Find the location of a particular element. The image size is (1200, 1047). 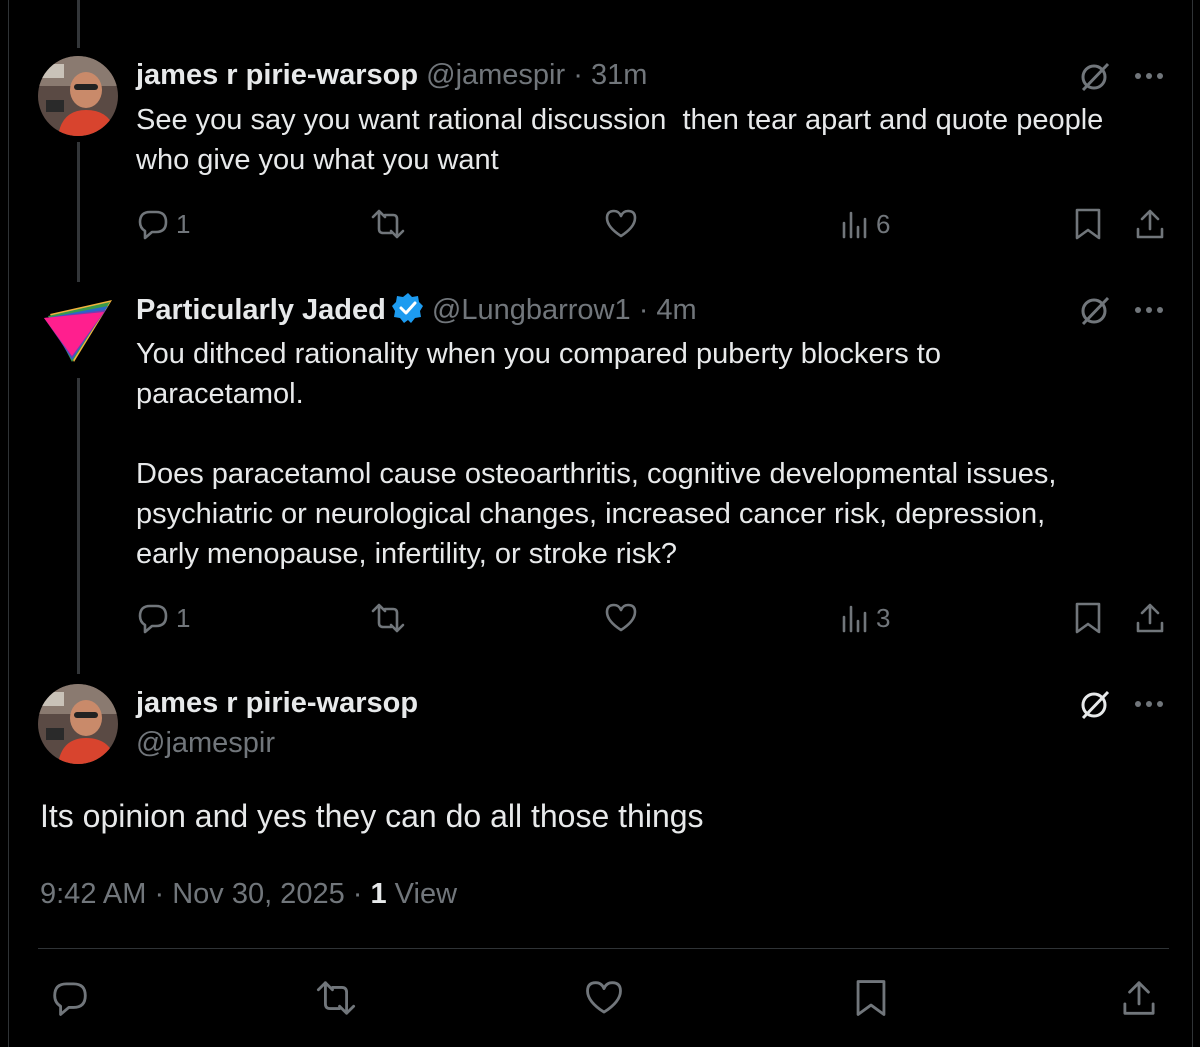

post-time: 9:42 AM is located at coordinates (93, 894).